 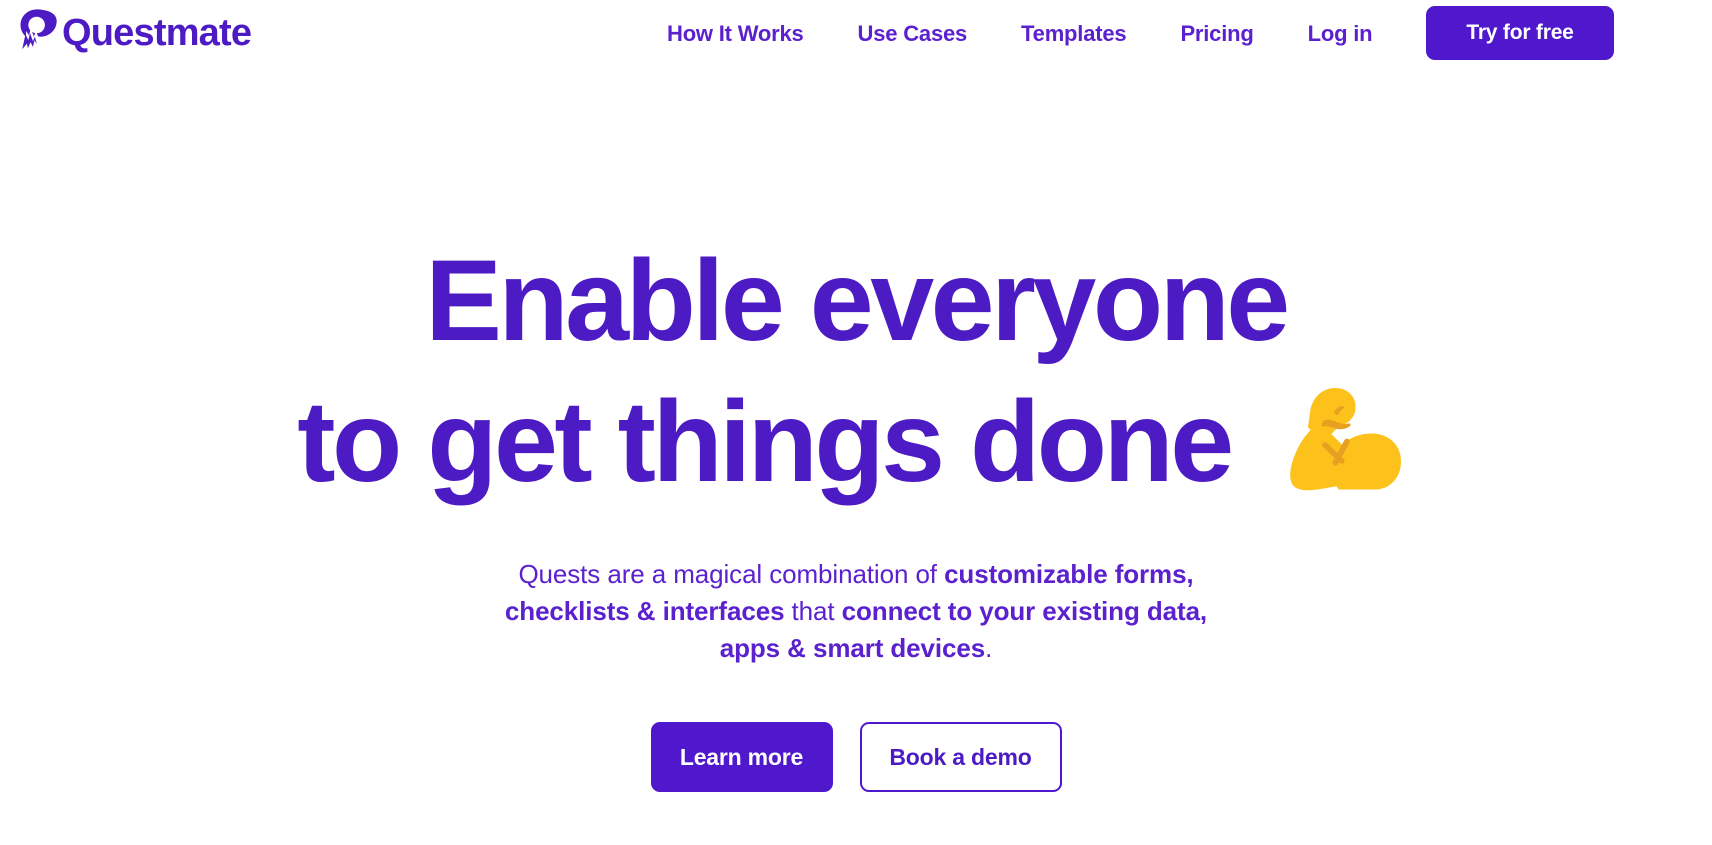 I want to click on hero-sub-part-2: that, so click(x=813, y=610).